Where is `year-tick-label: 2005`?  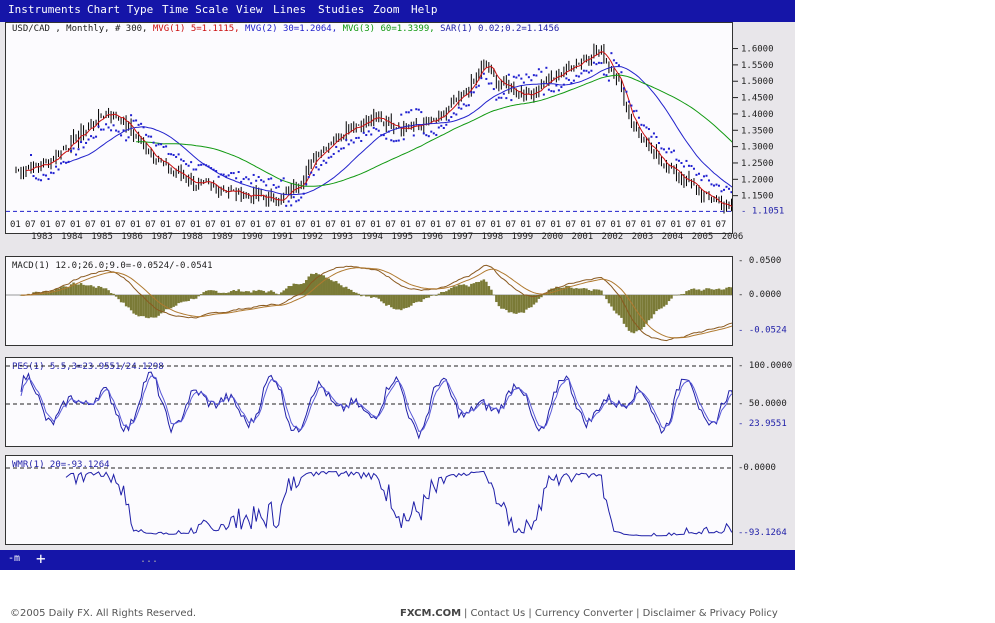
year-tick-label: 2005 is located at coordinates (703, 237).